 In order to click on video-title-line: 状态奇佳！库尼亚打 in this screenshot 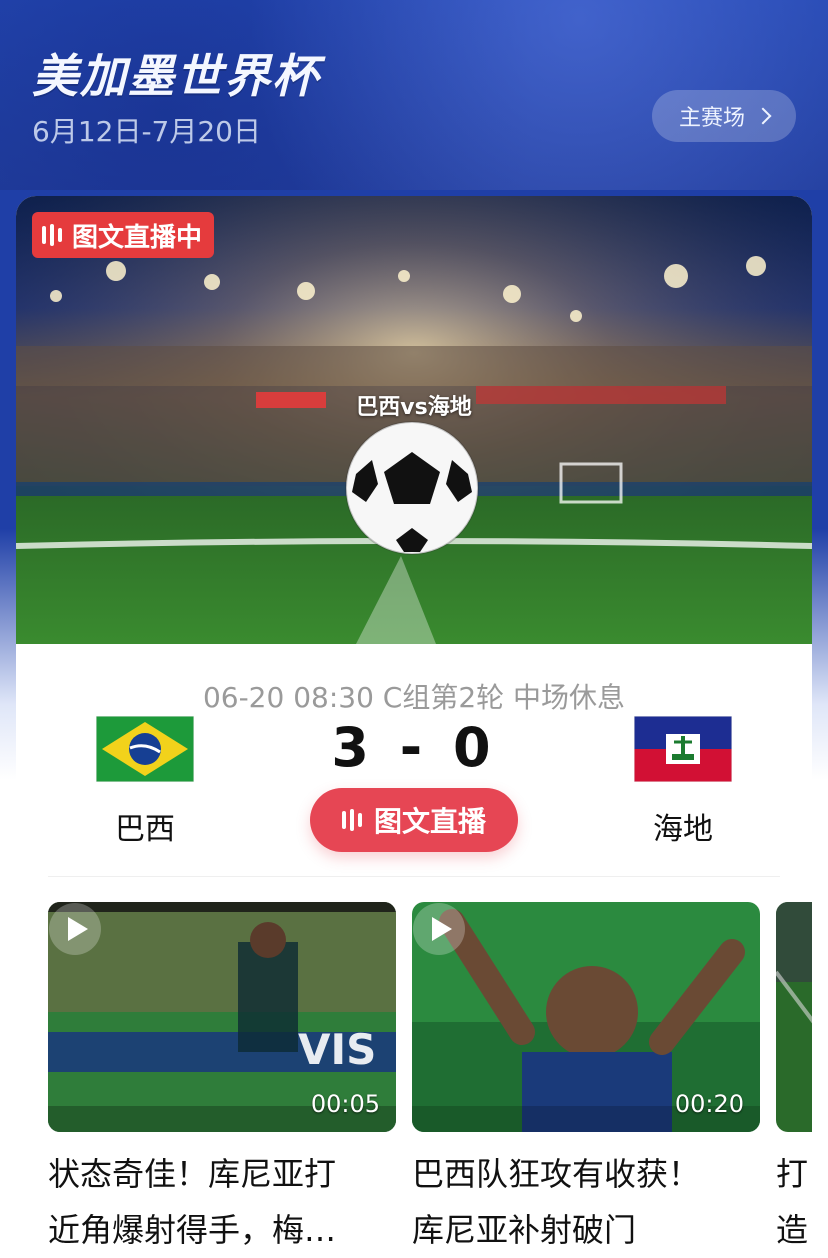, I will do `click(192, 1174)`.